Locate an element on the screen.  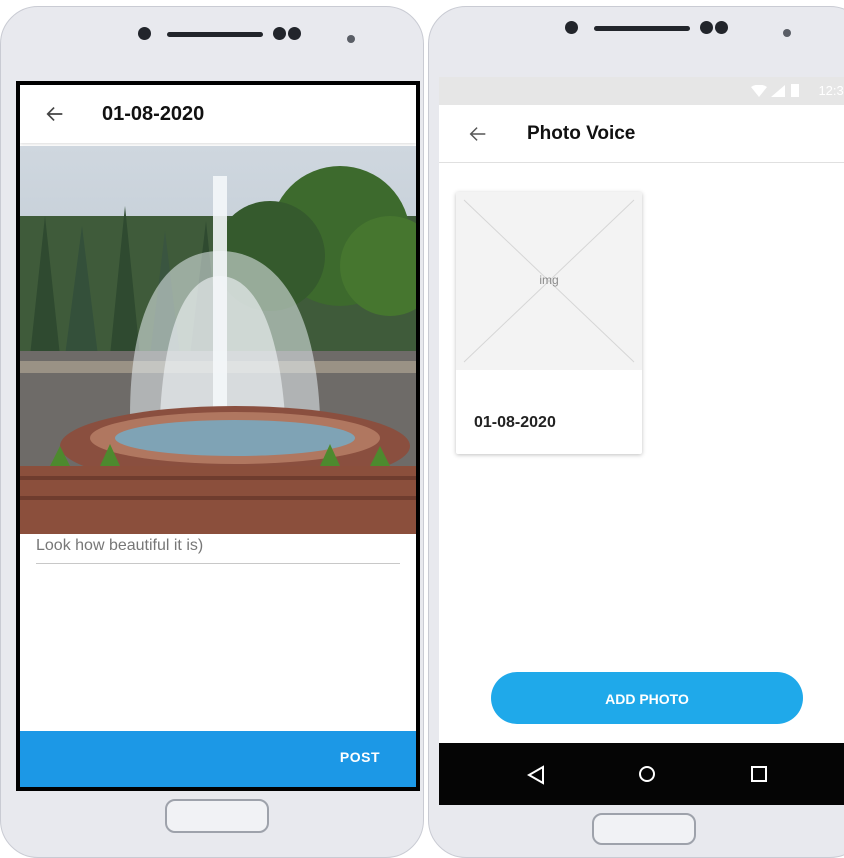
page-title: Photo Voice is located at coordinates (581, 133).